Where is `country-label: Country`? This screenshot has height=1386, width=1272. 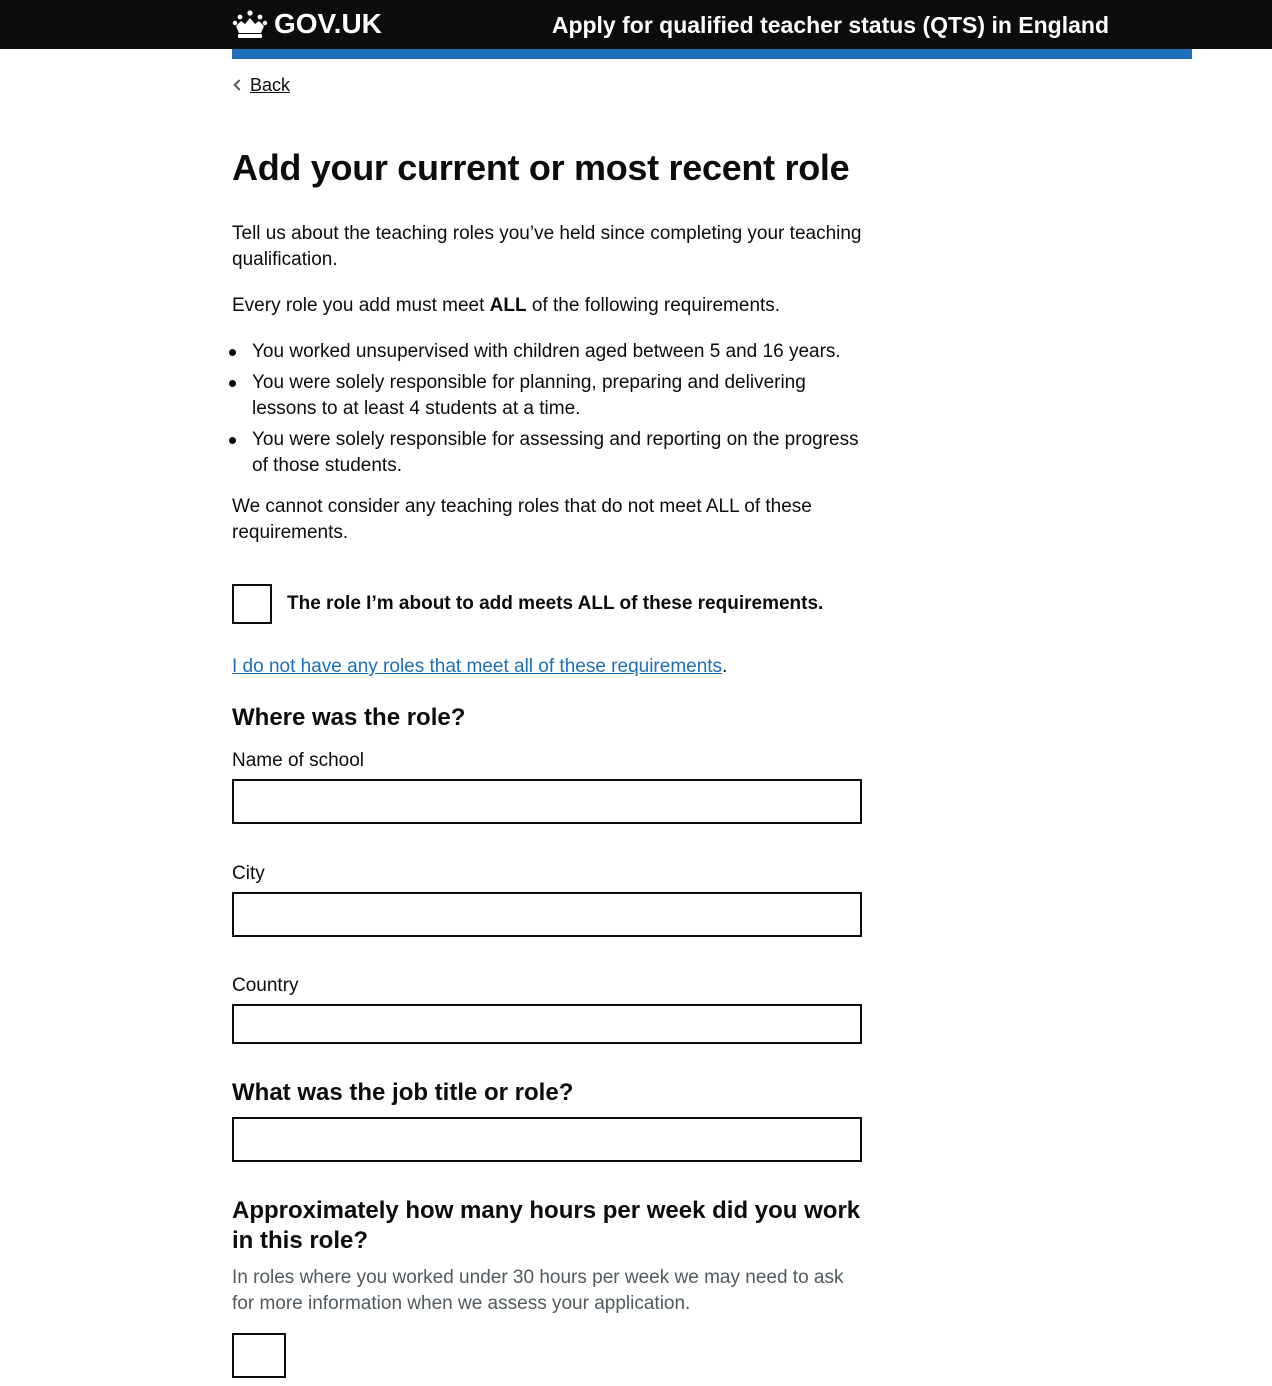 country-label: Country is located at coordinates (265, 985).